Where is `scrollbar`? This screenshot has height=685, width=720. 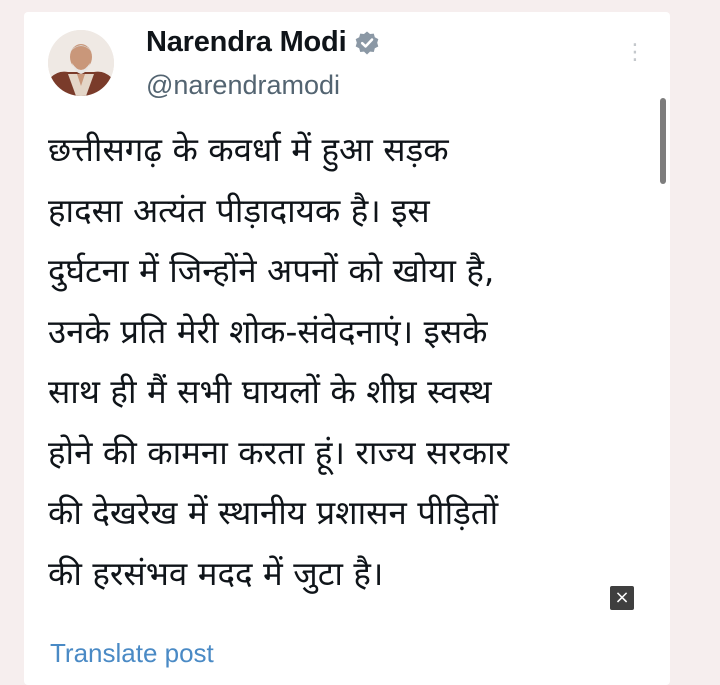 scrollbar is located at coordinates (663, 141).